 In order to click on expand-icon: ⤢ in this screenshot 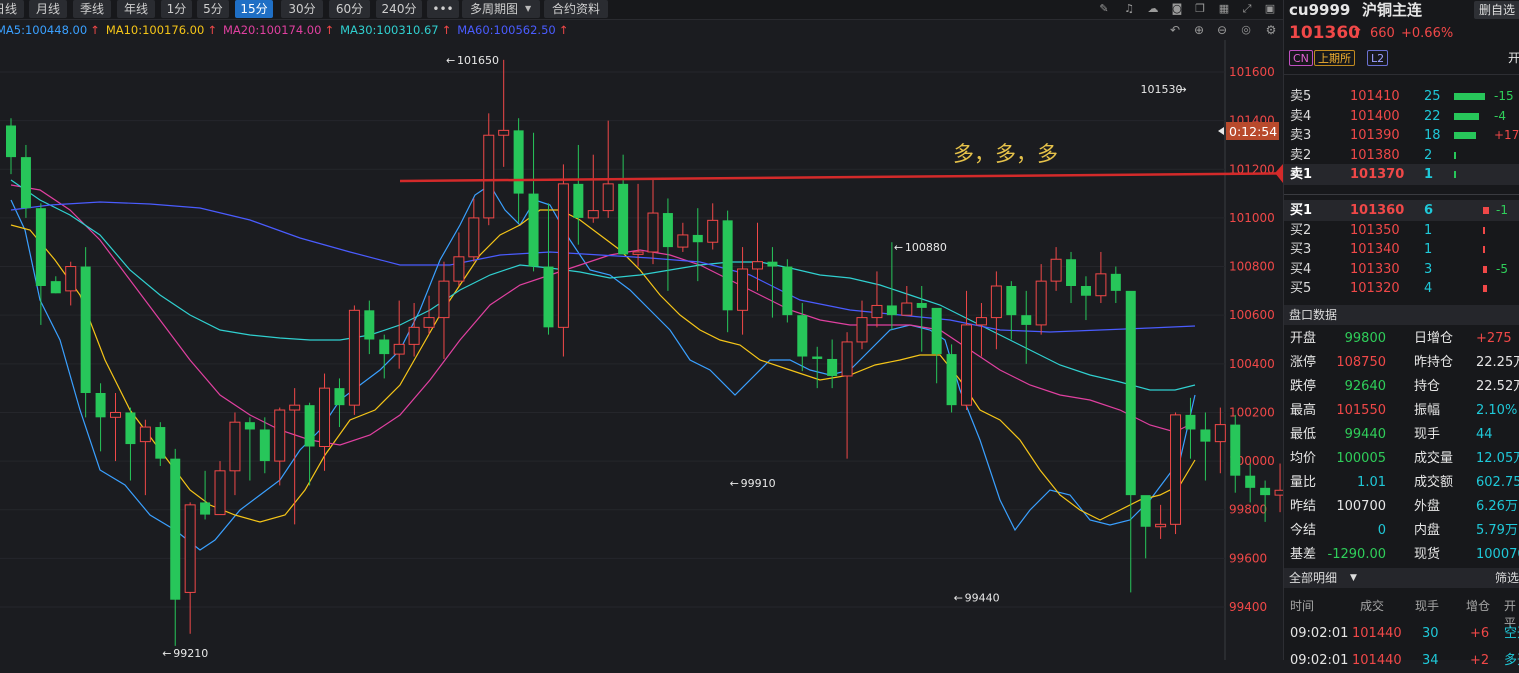, I will do `click(1247, 9)`.